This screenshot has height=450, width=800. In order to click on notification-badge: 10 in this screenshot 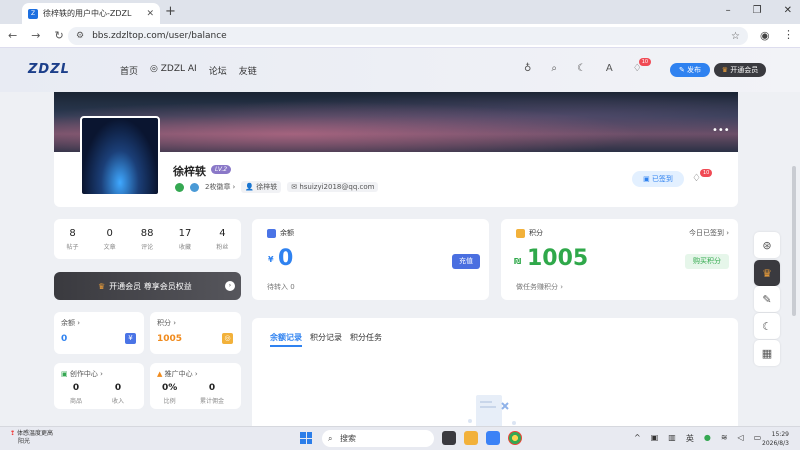, I will do `click(706, 173)`.